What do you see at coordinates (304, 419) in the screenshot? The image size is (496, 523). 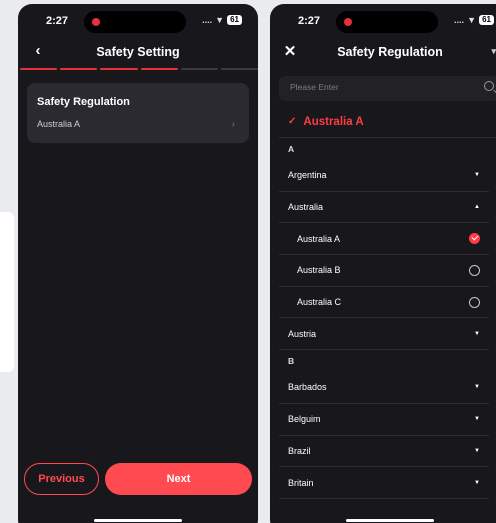 I see `row-label: Belguim` at bounding box center [304, 419].